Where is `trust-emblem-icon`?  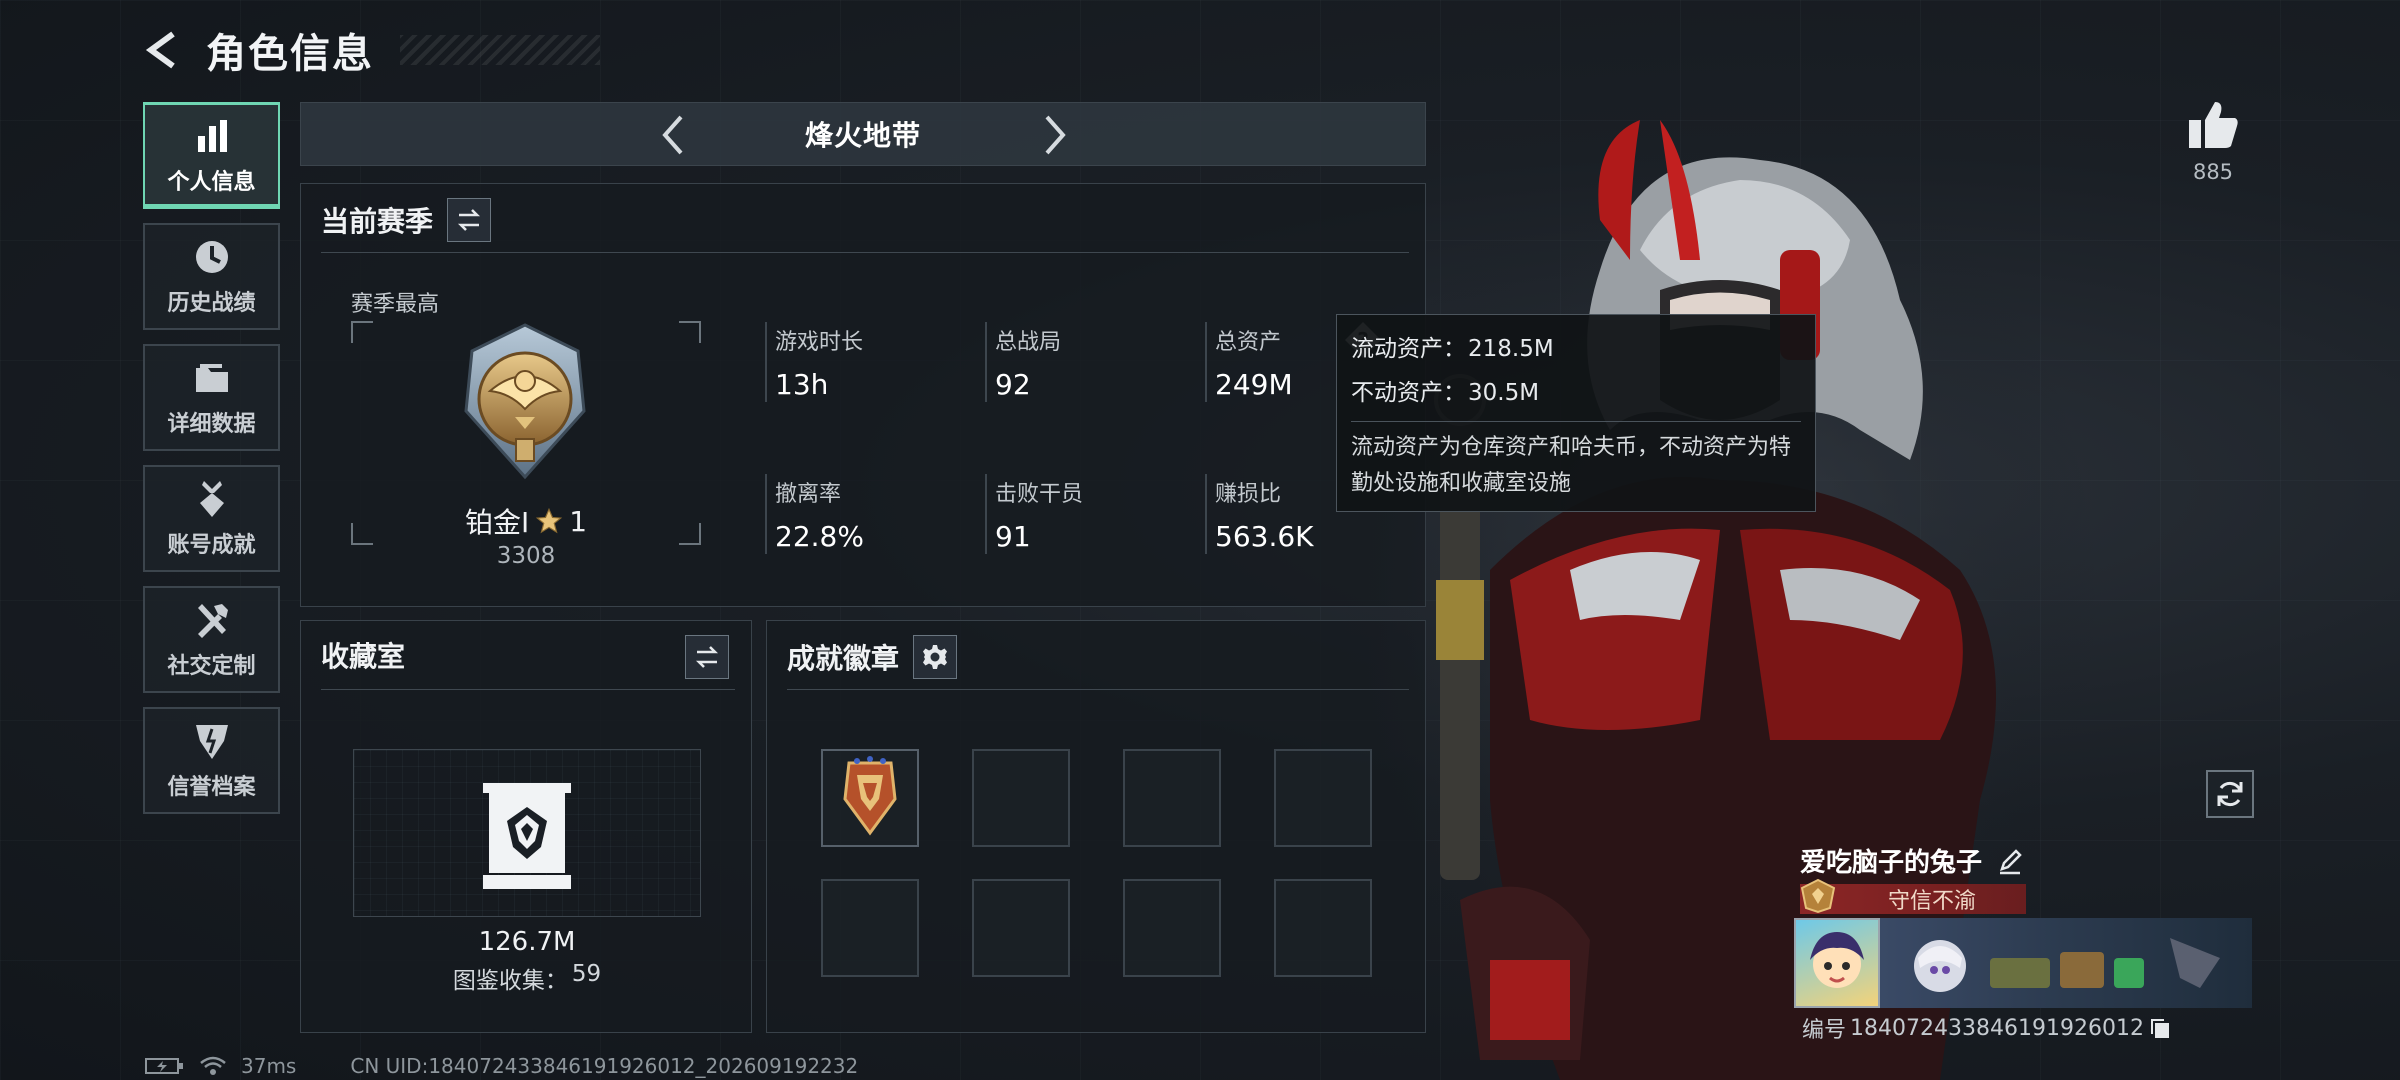
trust-emblem-icon is located at coordinates (1818, 896).